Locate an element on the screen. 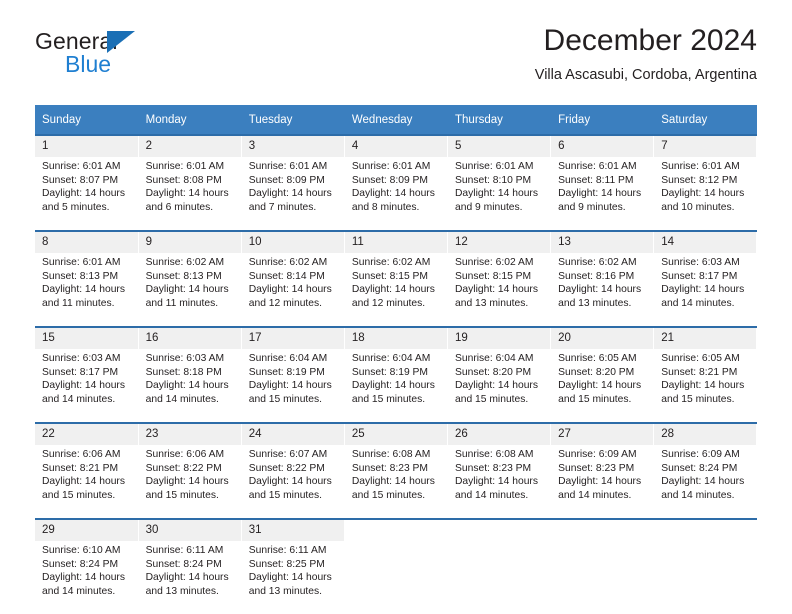 Image resolution: width=792 pixels, height=614 pixels. day-number: 1 is located at coordinates (87, 146).